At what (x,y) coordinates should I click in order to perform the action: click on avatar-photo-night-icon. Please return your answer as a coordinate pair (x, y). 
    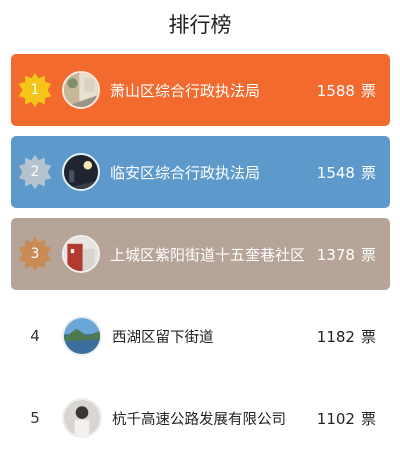
    Looking at the image, I should click on (81, 172).